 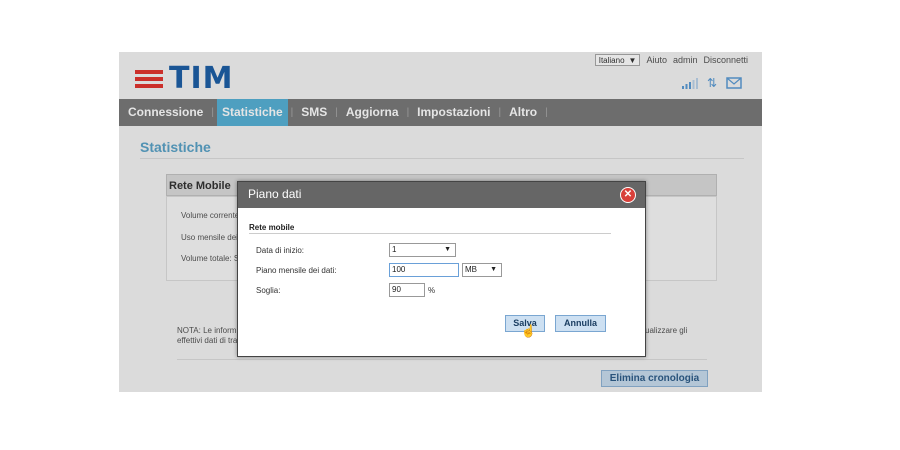 I want to click on monthly-plan-label: Piano mensile dei dati:, so click(x=296, y=270).